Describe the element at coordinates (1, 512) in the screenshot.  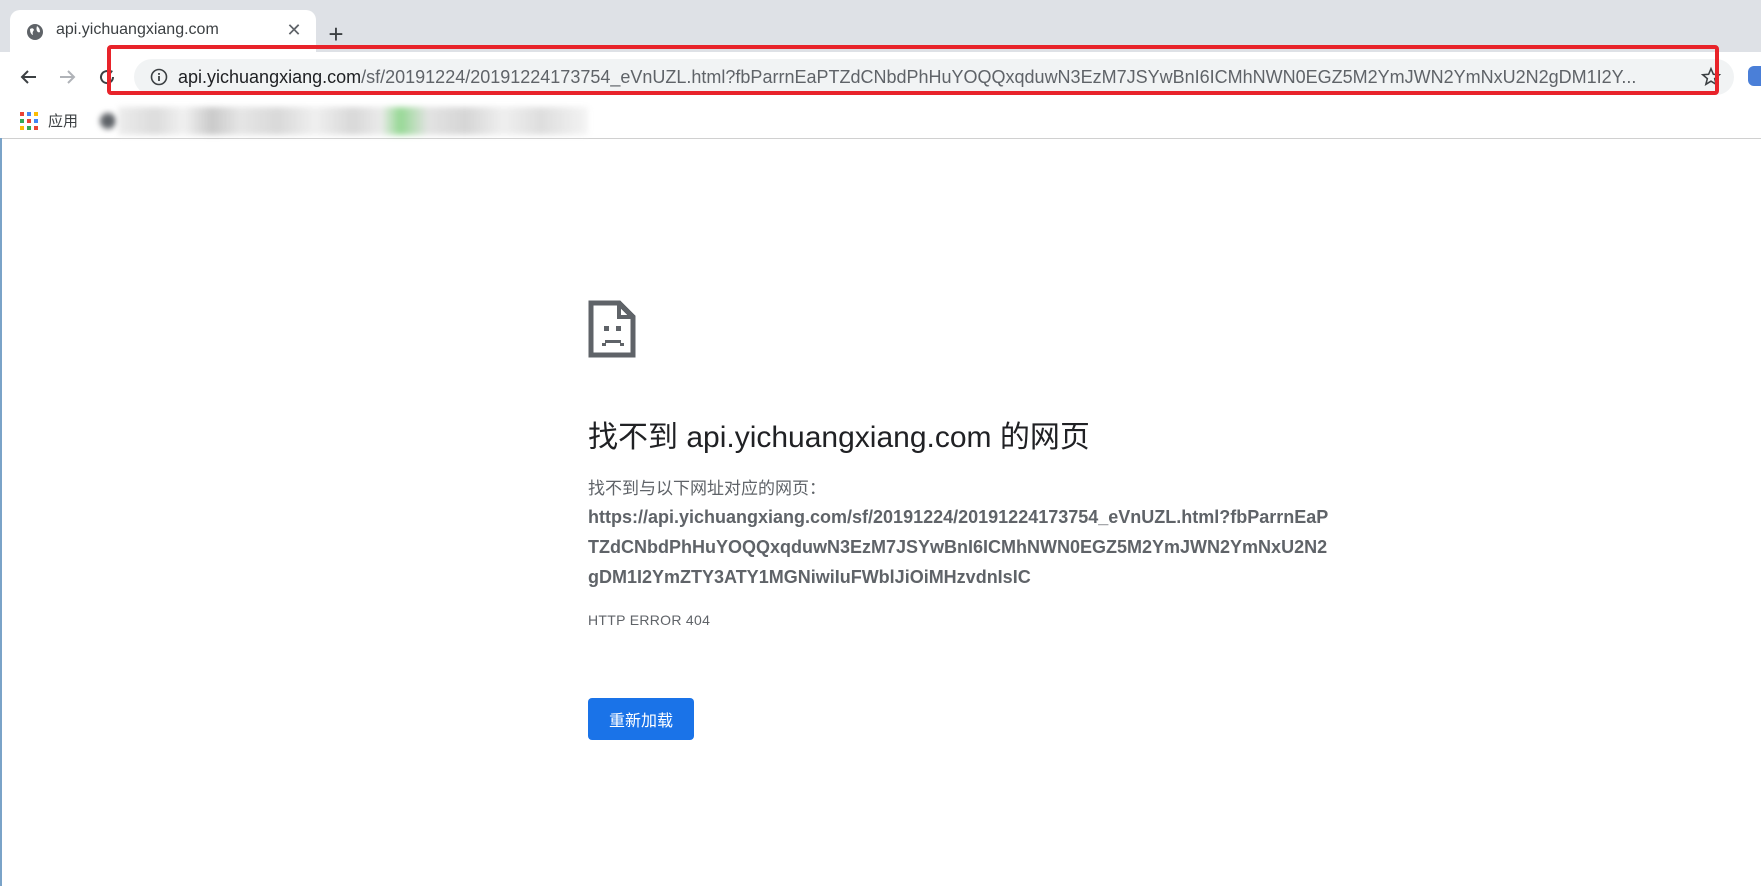
I see `window-edge` at that location.